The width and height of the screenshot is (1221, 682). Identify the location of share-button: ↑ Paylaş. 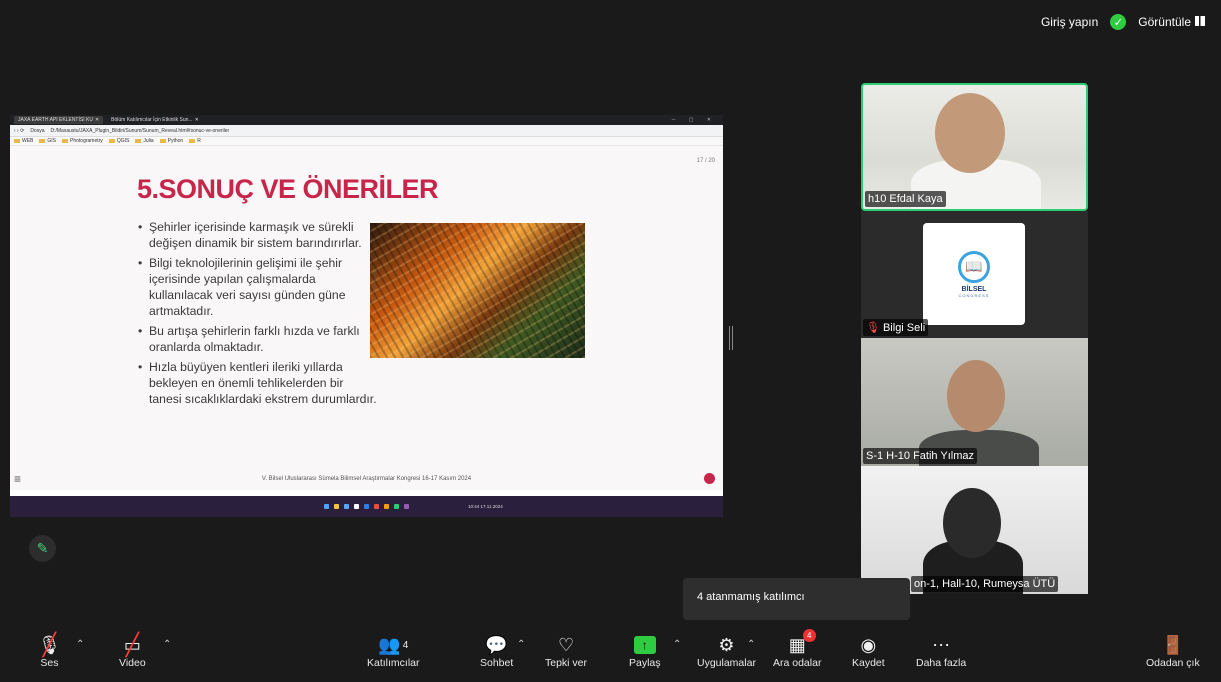
(645, 651).